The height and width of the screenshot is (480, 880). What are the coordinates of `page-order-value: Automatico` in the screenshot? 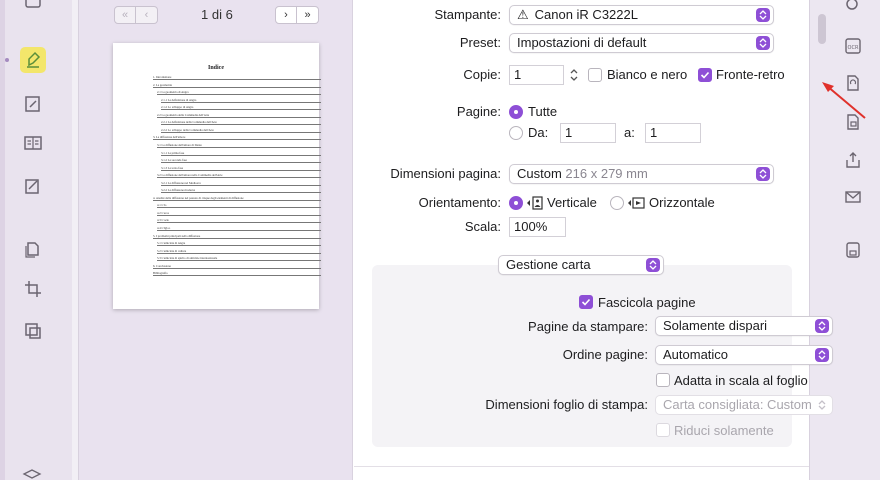 It's located at (696, 354).